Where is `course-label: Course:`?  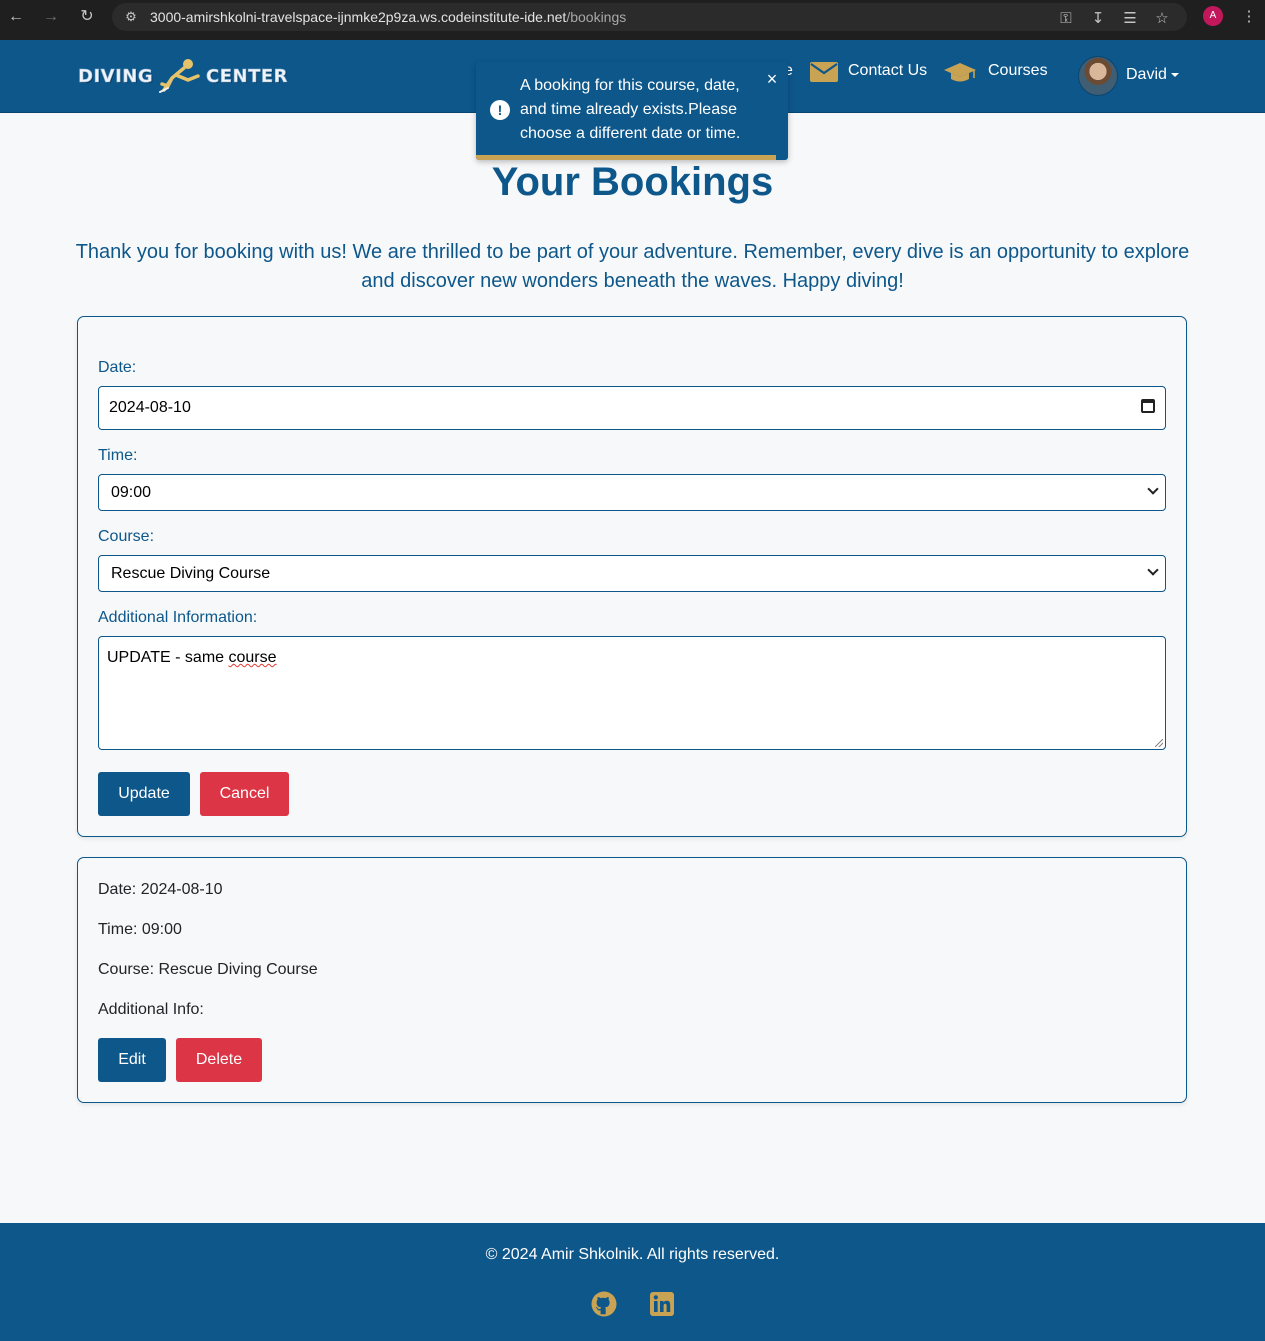 course-label: Course: is located at coordinates (126, 536).